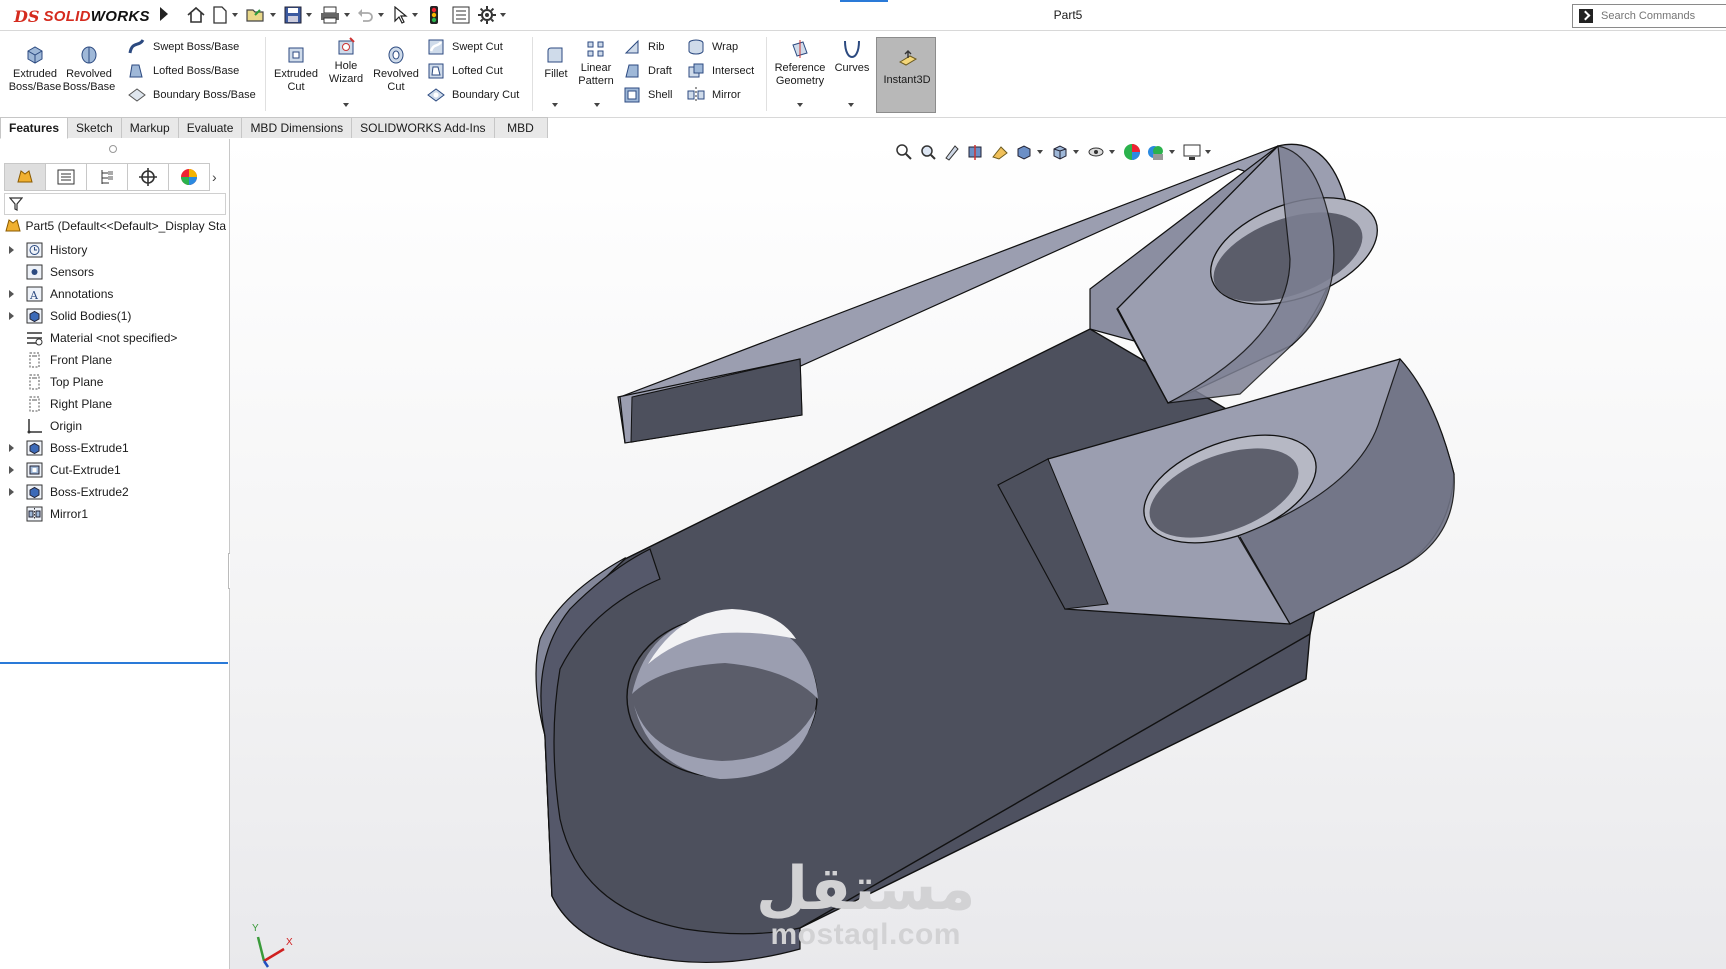  What do you see at coordinates (183, 47) in the screenshot?
I see `swept-boss-button: Swept Boss/Base` at bounding box center [183, 47].